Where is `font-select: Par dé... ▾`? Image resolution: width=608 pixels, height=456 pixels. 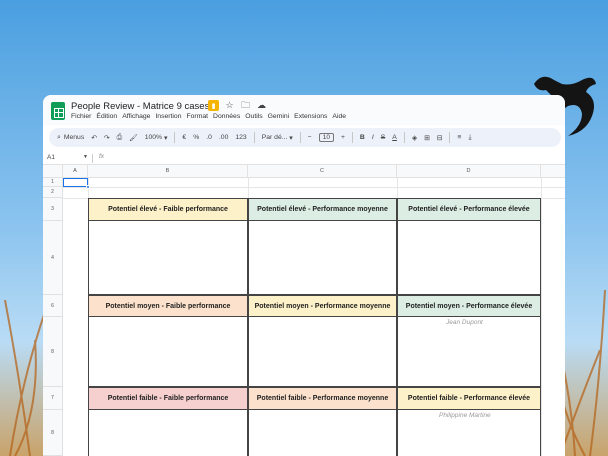
font-select: Par dé... ▾ is located at coordinates (277, 138).